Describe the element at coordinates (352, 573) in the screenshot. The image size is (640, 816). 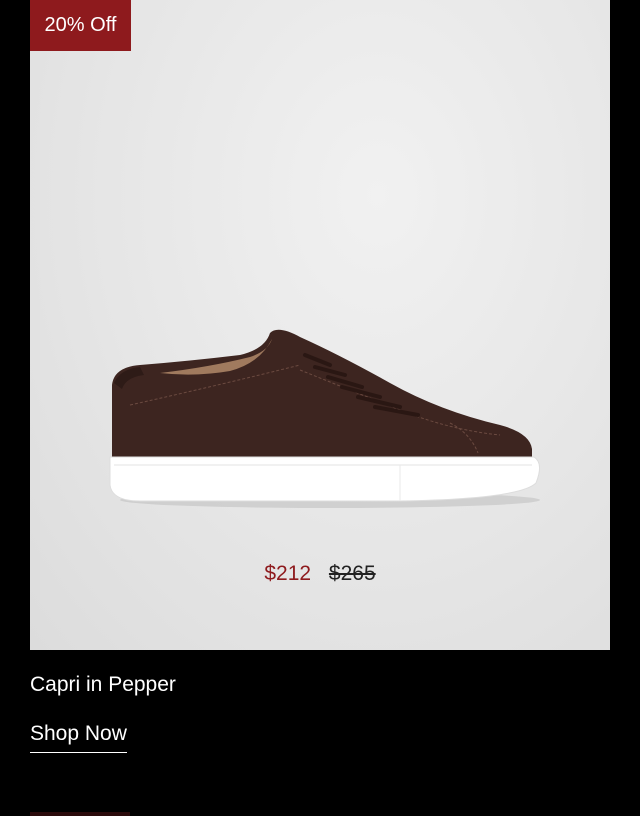
I see `original-price: $265` at that location.